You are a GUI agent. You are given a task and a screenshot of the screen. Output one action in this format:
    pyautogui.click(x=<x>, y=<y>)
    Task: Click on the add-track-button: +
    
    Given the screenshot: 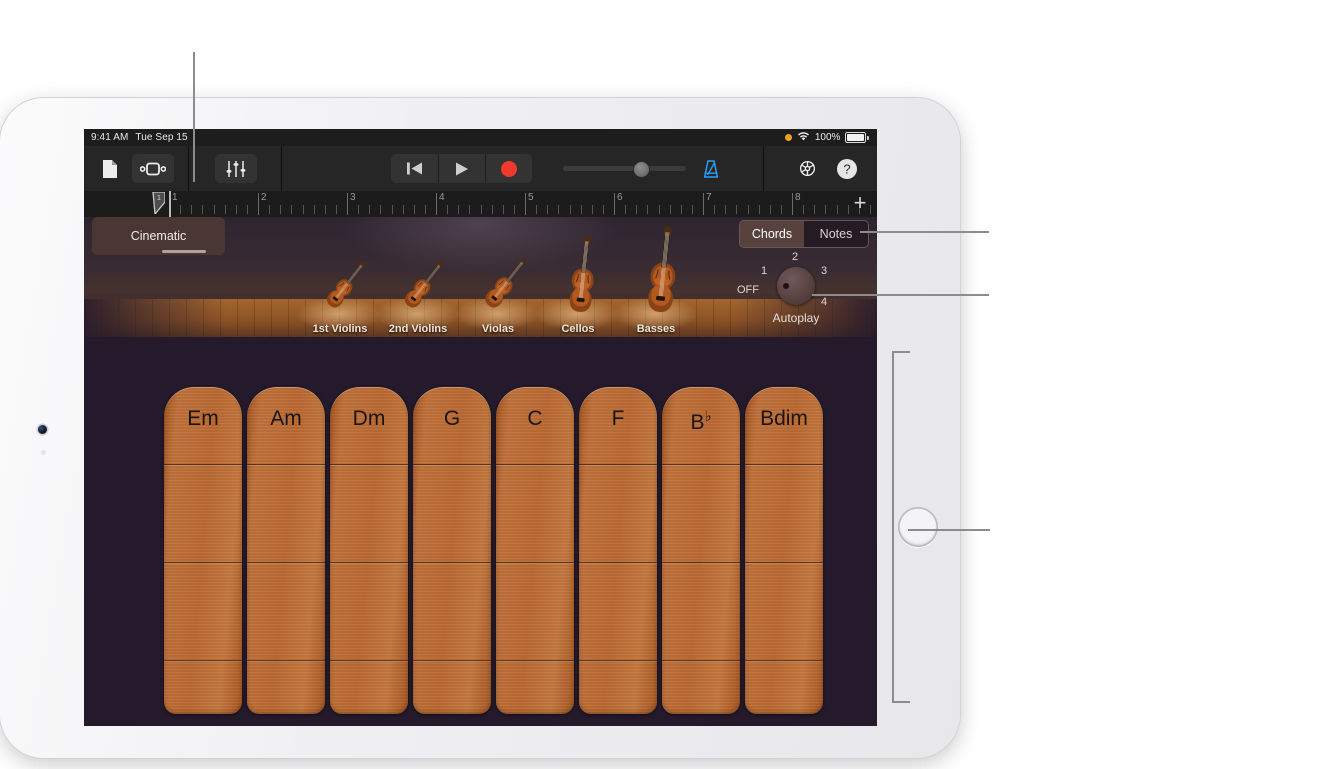 What is the action you would take?
    pyautogui.click(x=860, y=203)
    